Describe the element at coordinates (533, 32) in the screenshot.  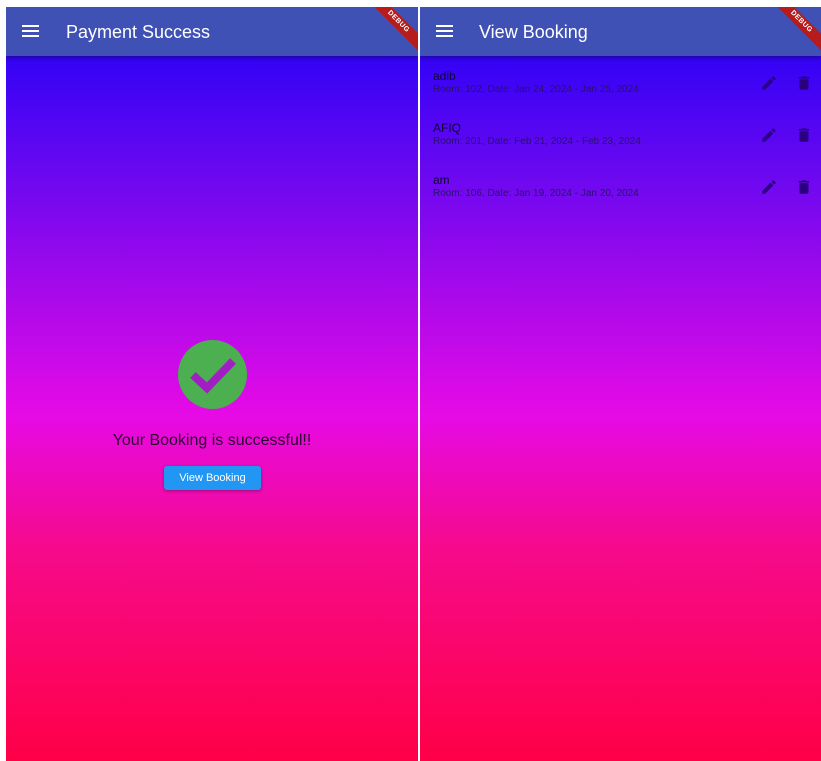
I see `page-title: View Booking` at that location.